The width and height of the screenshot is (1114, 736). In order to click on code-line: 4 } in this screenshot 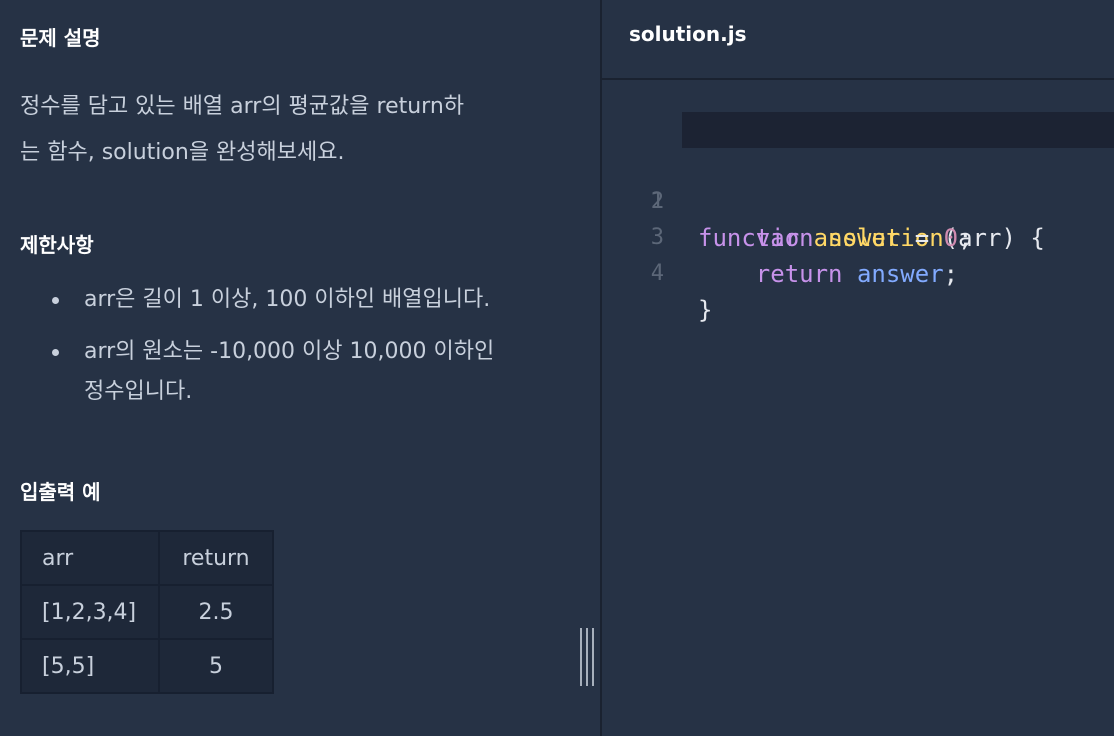, I will do `click(858, 272)`.